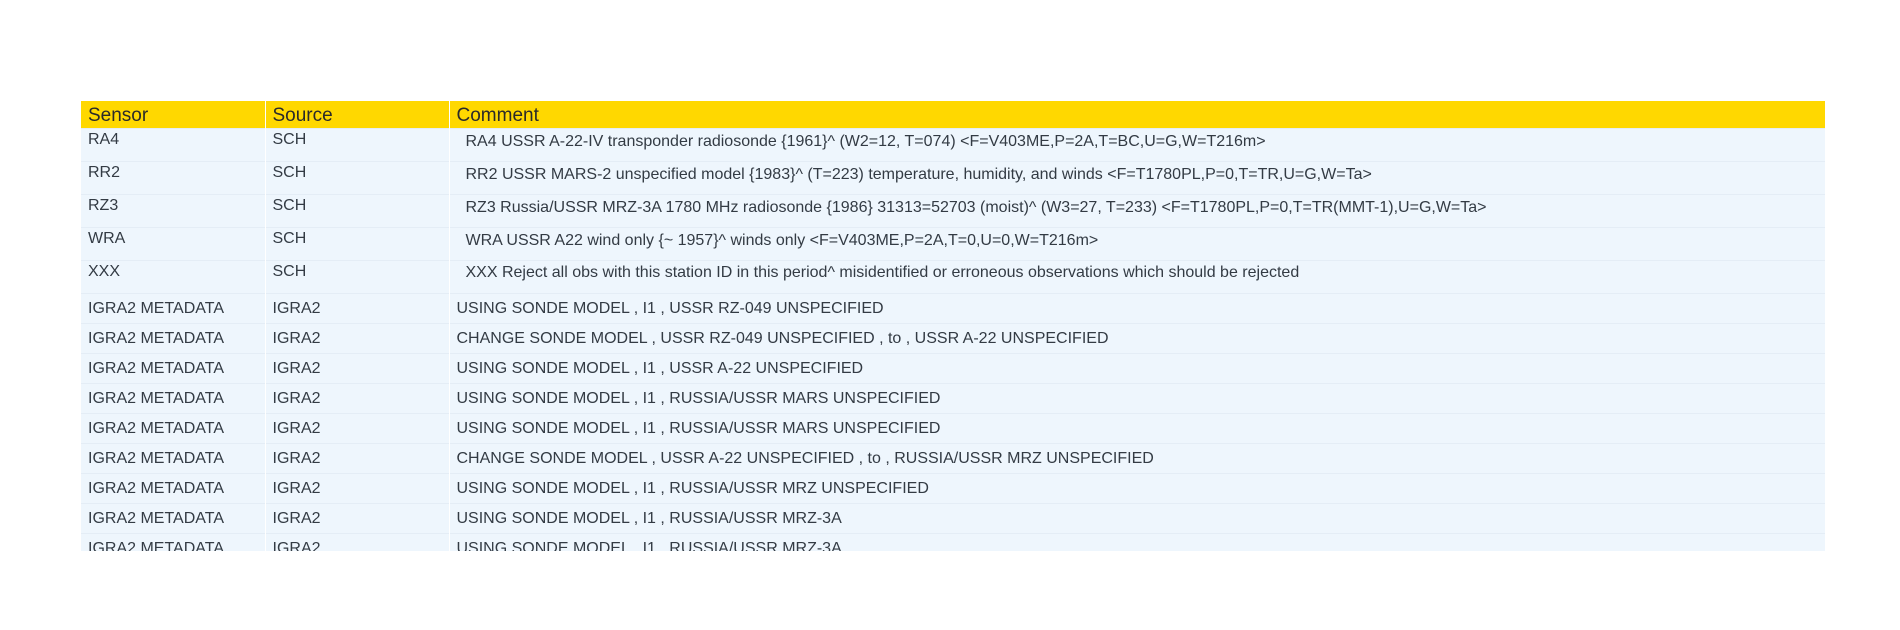 This screenshot has height=630, width=1900. Describe the element at coordinates (173, 145) in the screenshot. I see `sensor-cell: RA4` at that location.